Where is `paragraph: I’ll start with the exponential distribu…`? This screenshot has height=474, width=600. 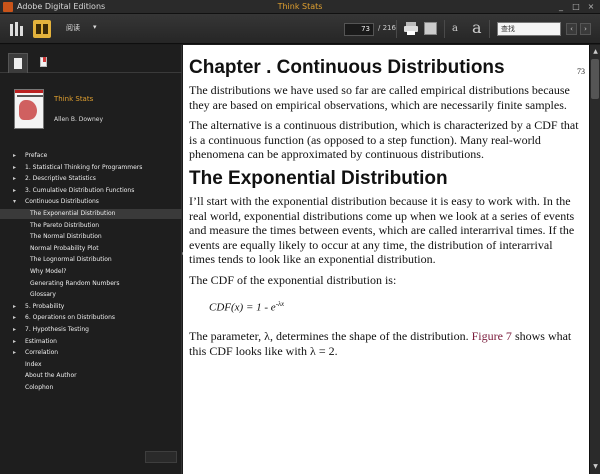 paragraph: I’ll start with the exponential distribu… is located at coordinates (382, 230).